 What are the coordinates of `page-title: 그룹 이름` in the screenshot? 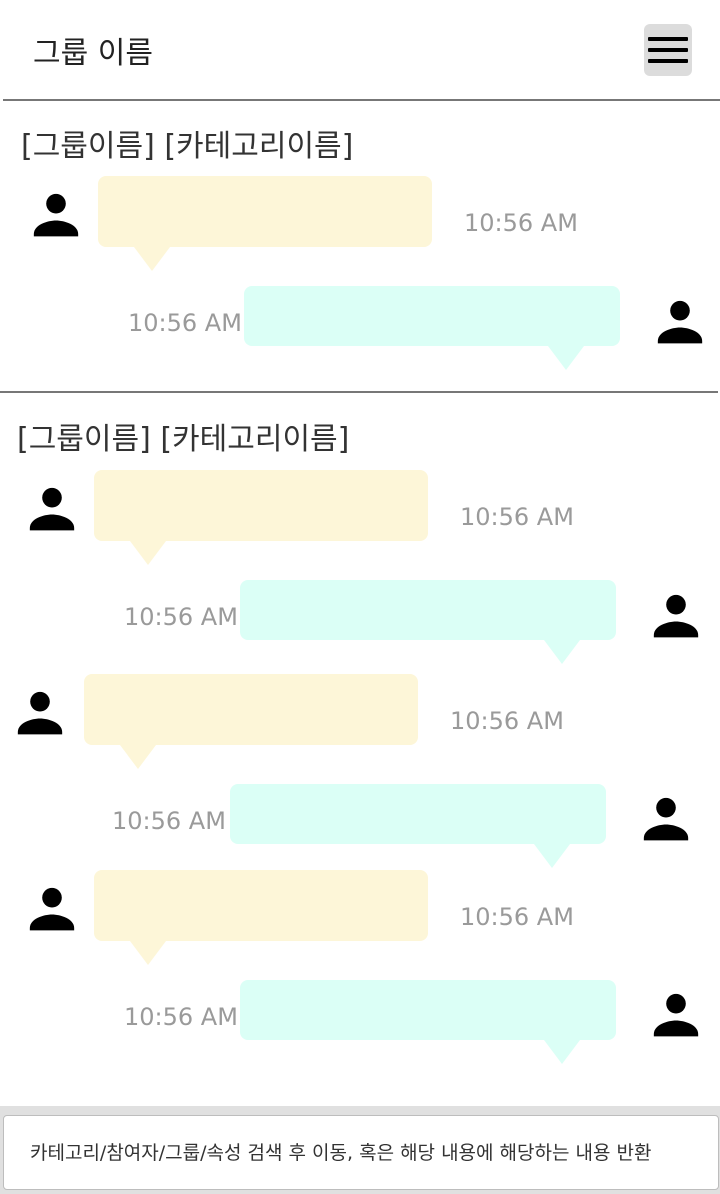 It's located at (93, 53).